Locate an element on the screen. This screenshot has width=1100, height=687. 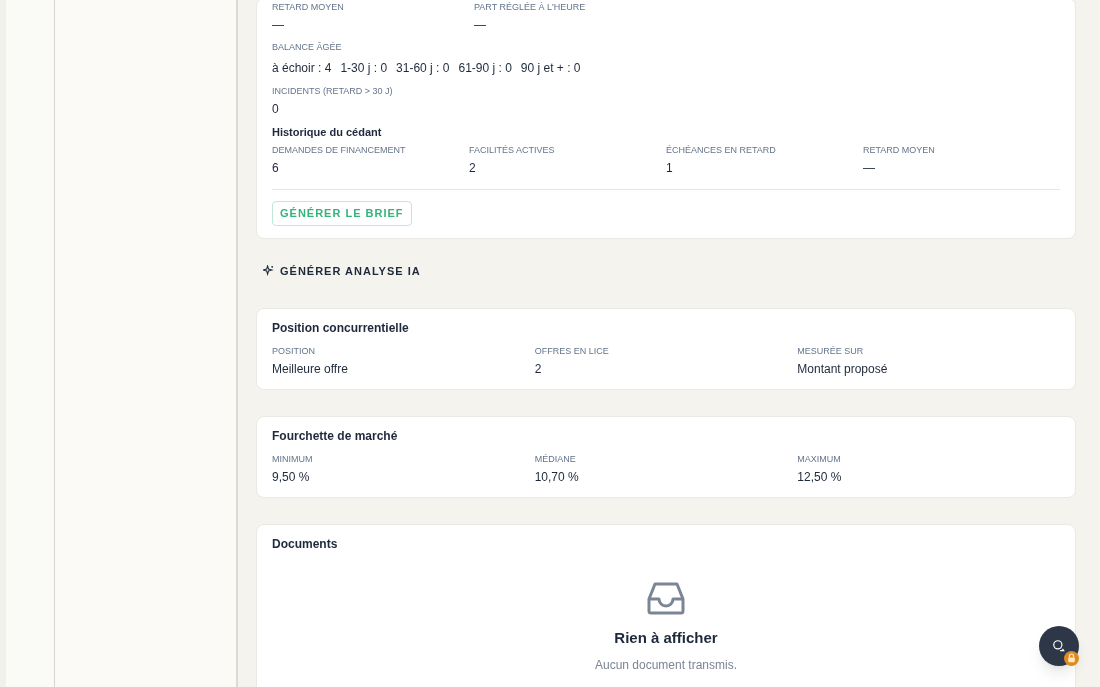
field-label: MAXIMUM is located at coordinates (819, 459).